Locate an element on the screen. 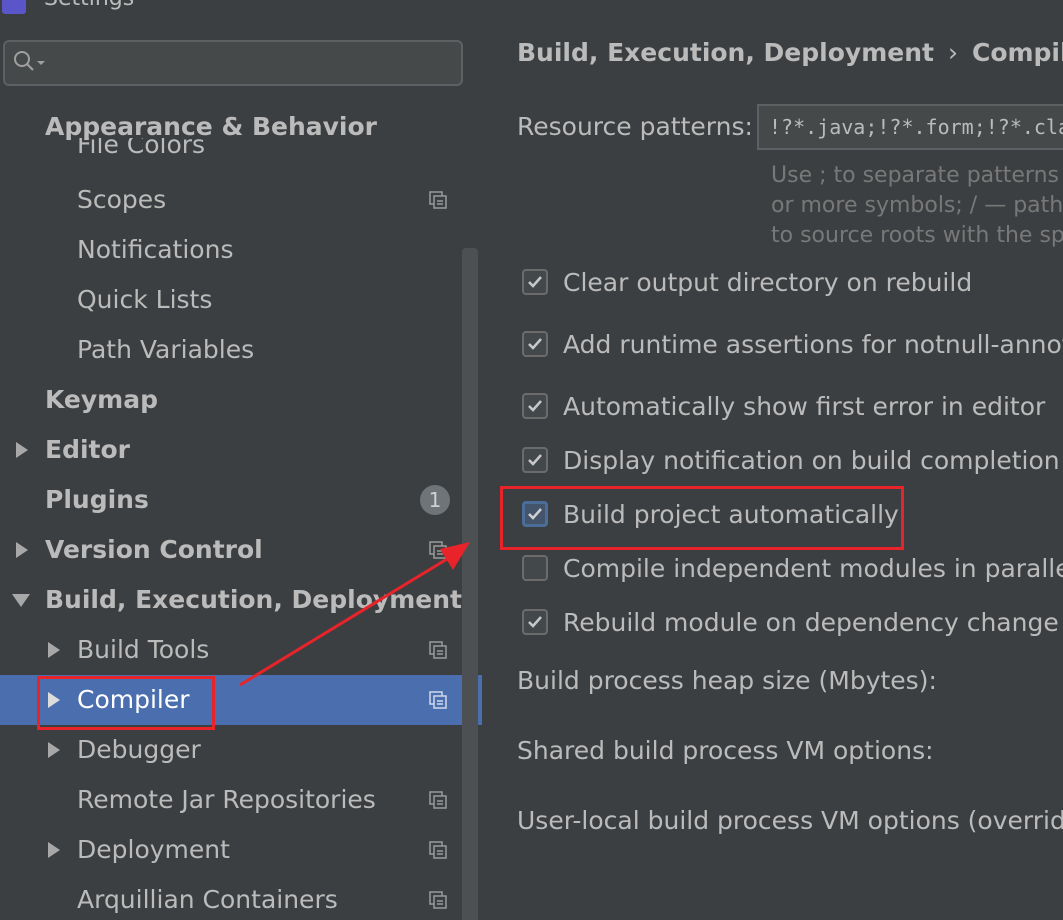  heap-size-label: Build process heap size (Mbytes): is located at coordinates (727, 680).